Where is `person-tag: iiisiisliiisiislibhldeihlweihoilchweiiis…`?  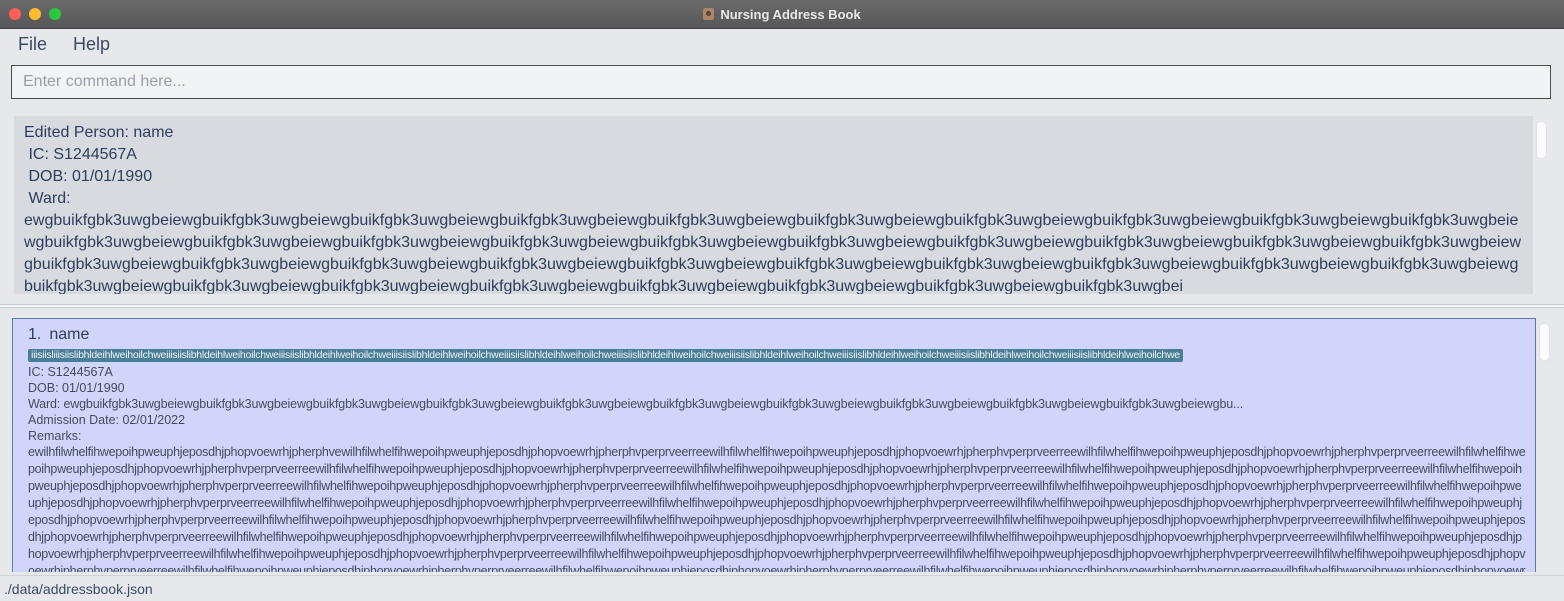
person-tag: iiisiisliiisiislibhldeihlweihoilchweiiis… is located at coordinates (605, 355).